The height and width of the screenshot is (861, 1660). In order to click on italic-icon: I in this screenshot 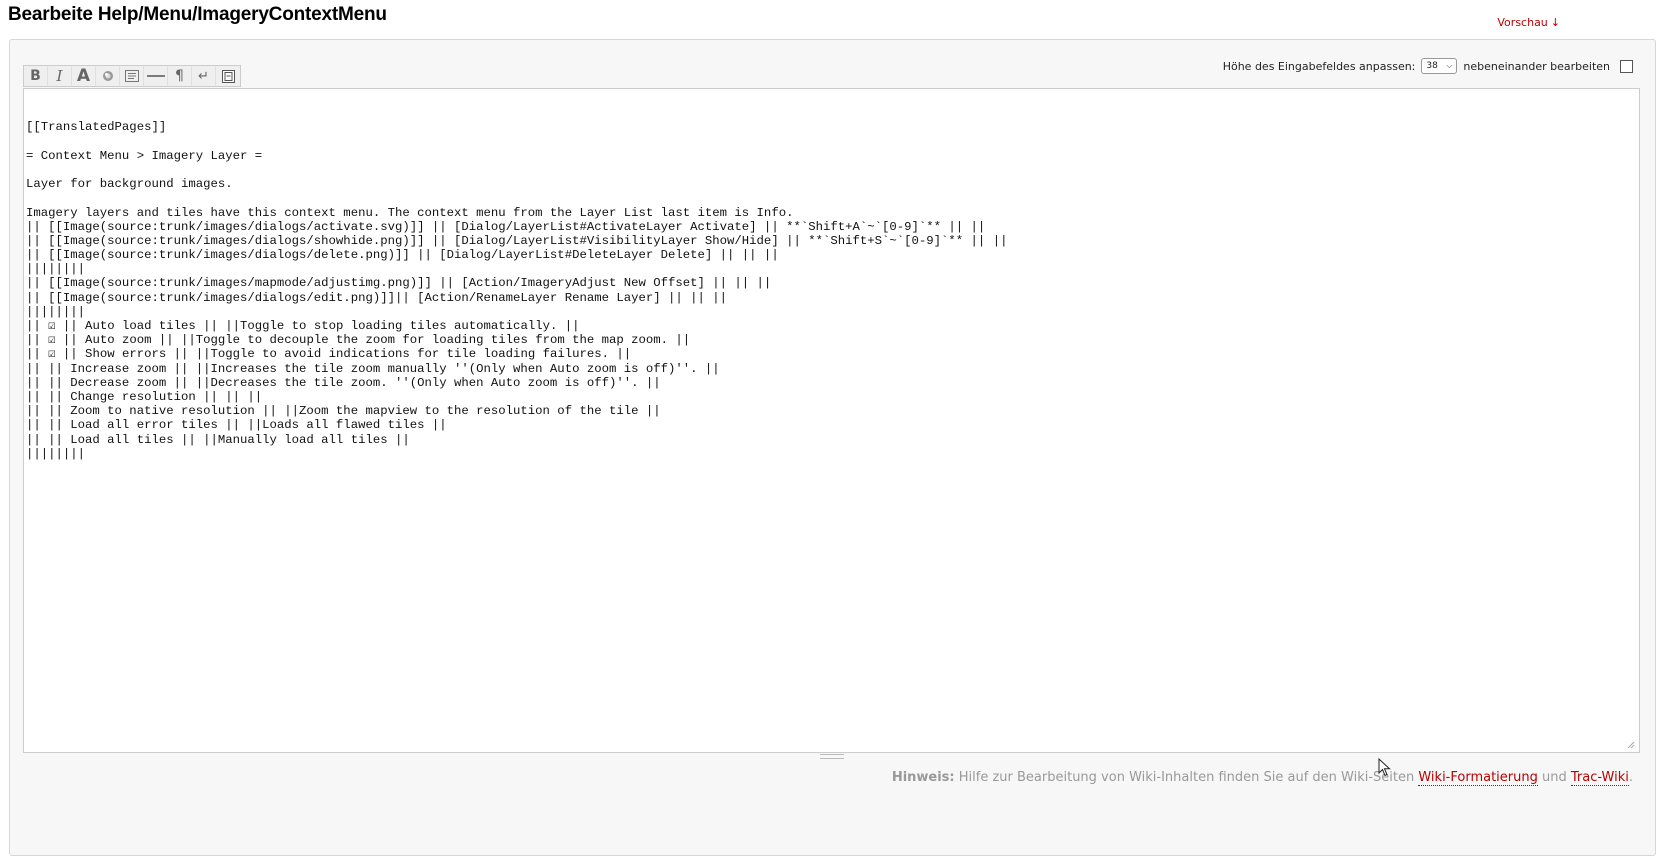, I will do `click(59, 76)`.